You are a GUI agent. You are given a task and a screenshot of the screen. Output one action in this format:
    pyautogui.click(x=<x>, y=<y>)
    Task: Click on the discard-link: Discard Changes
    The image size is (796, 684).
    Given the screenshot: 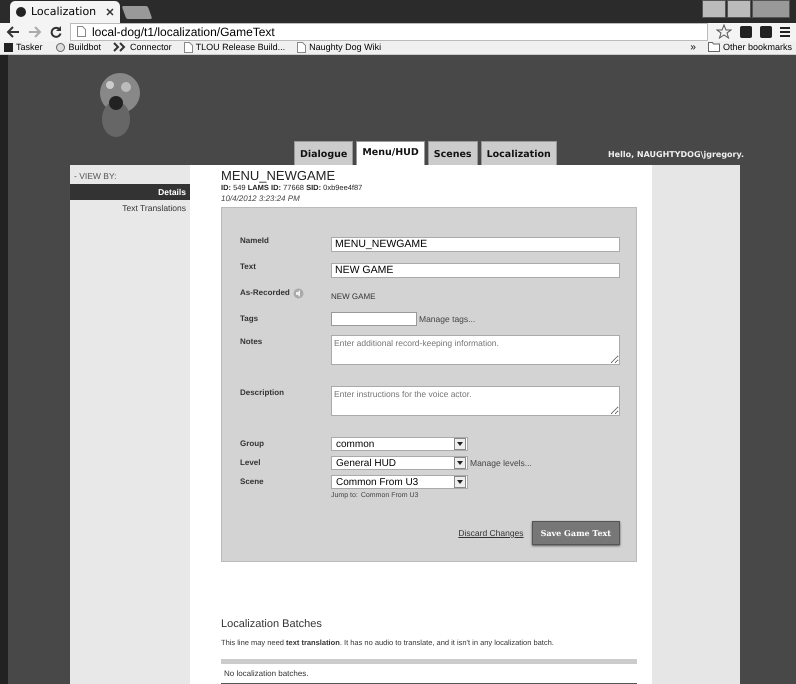 What is the action you would take?
    pyautogui.click(x=491, y=533)
    